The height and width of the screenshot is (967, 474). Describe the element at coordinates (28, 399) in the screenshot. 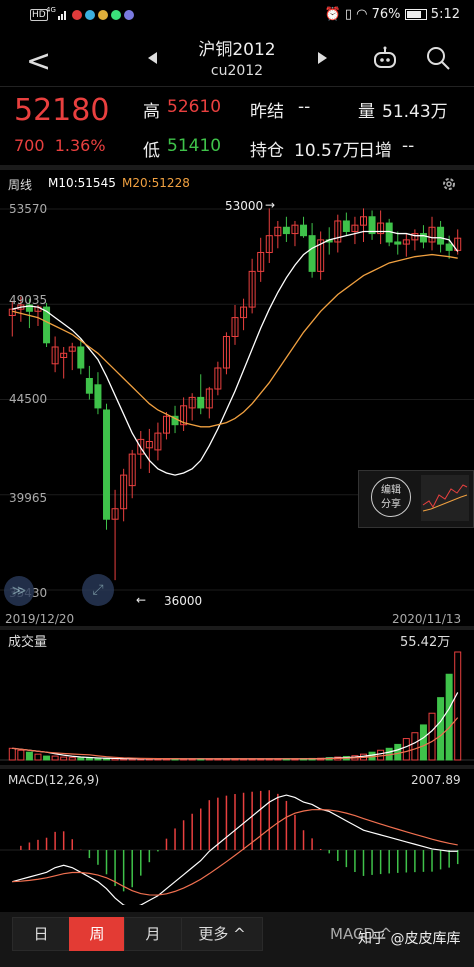

I see `y-tick-3: 44500` at that location.